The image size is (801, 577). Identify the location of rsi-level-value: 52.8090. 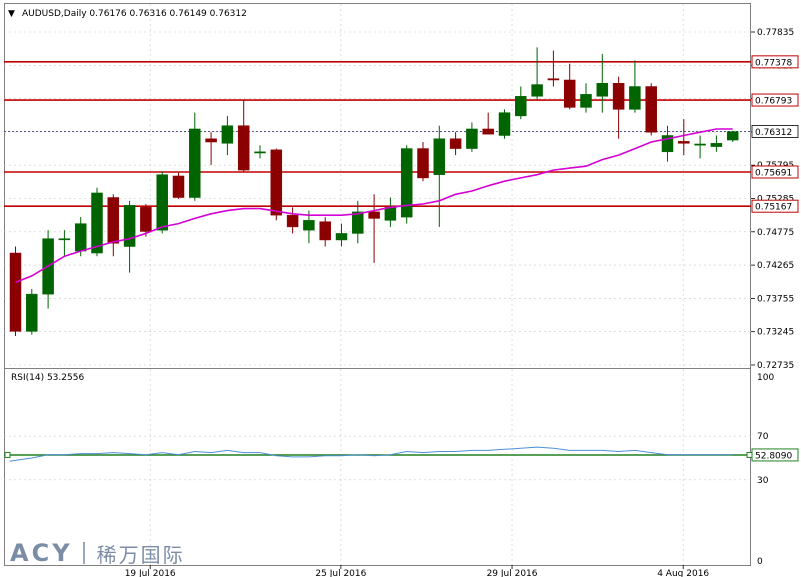
(773, 456).